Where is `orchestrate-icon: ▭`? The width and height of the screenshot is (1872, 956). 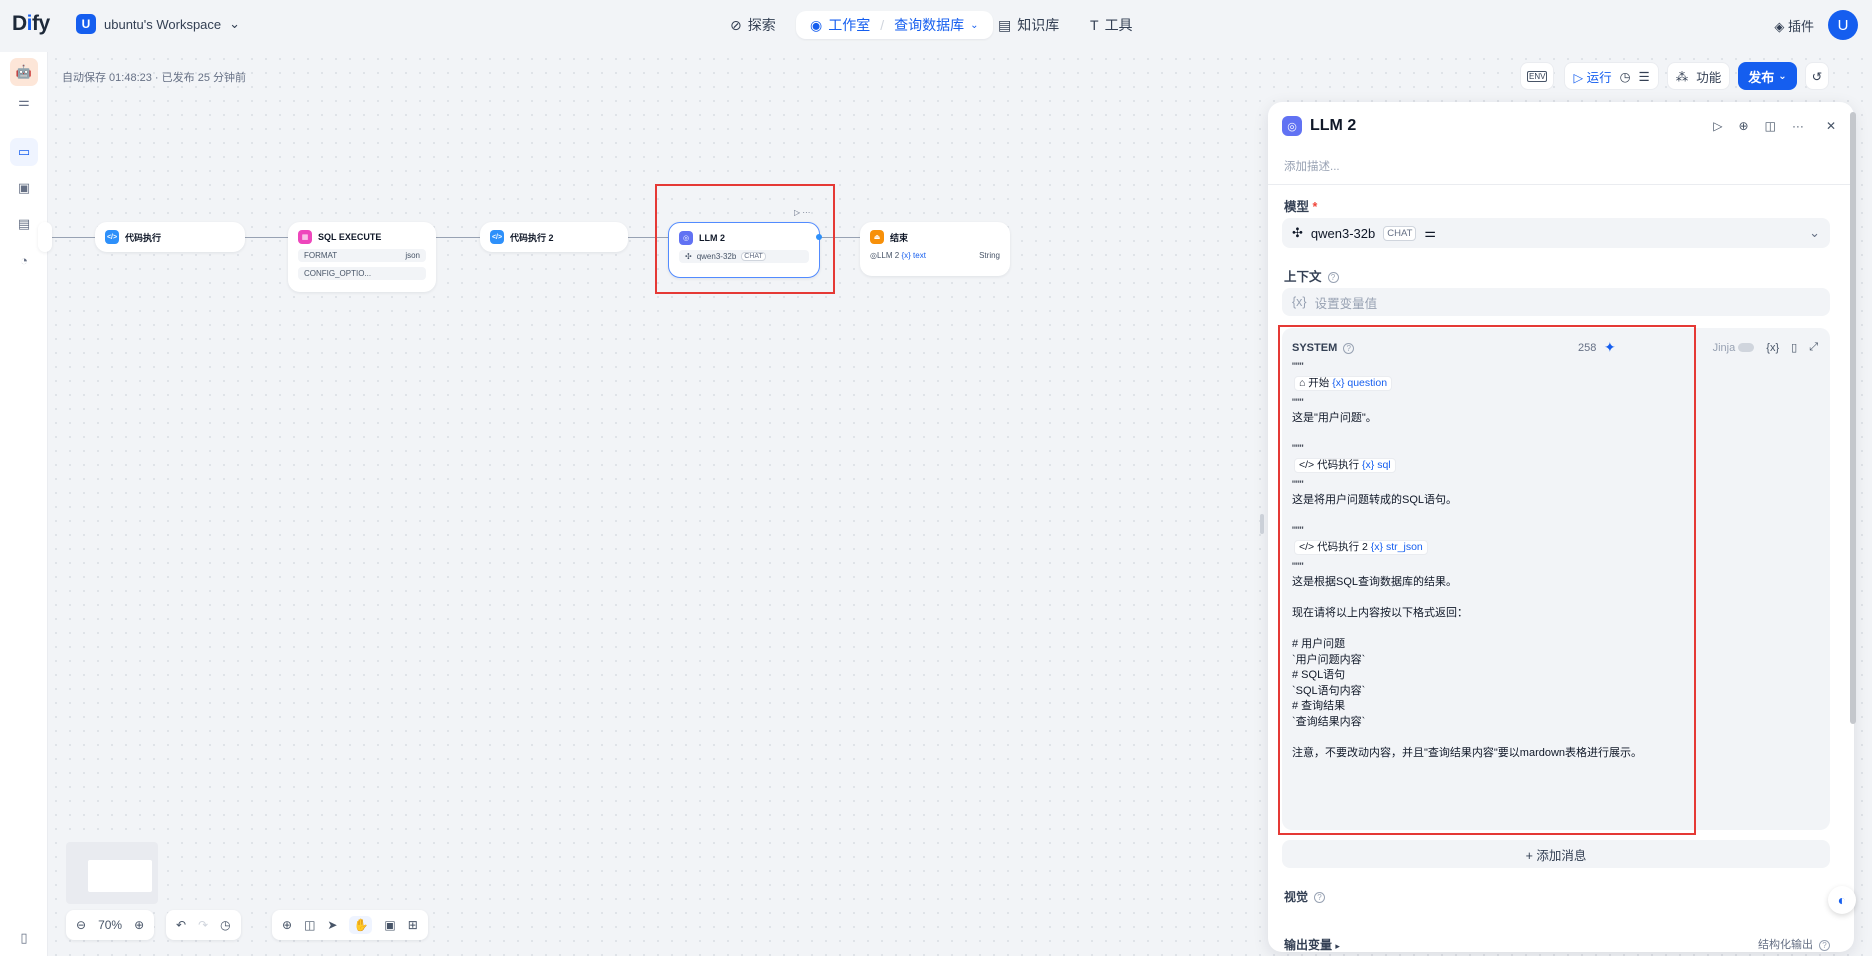
orchestrate-icon: ▭ is located at coordinates (24, 152).